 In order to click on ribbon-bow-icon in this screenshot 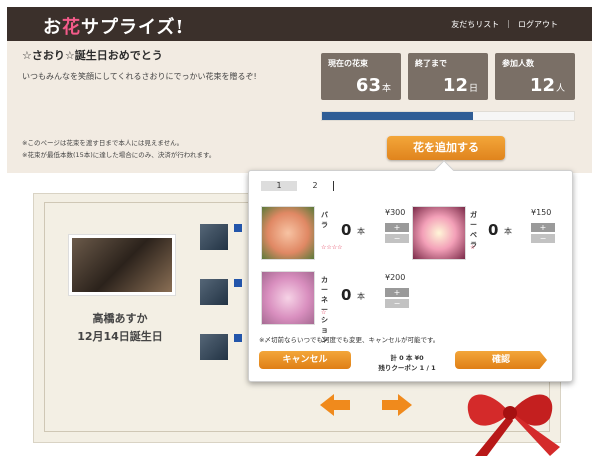, I will do `click(513, 425)`.